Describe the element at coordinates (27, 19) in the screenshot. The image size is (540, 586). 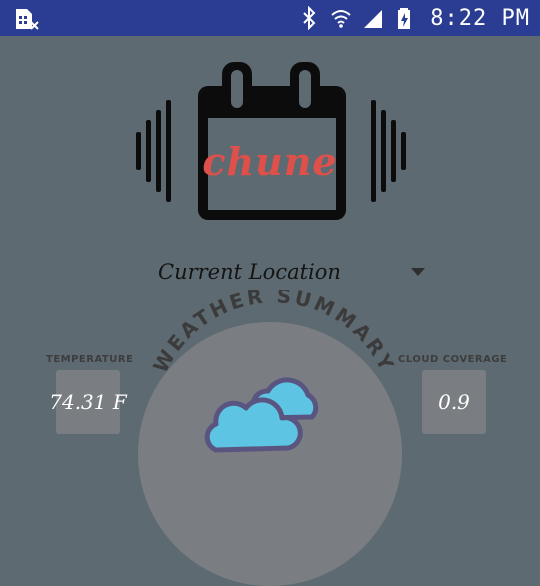
I see `sim-card-x-icon` at that location.